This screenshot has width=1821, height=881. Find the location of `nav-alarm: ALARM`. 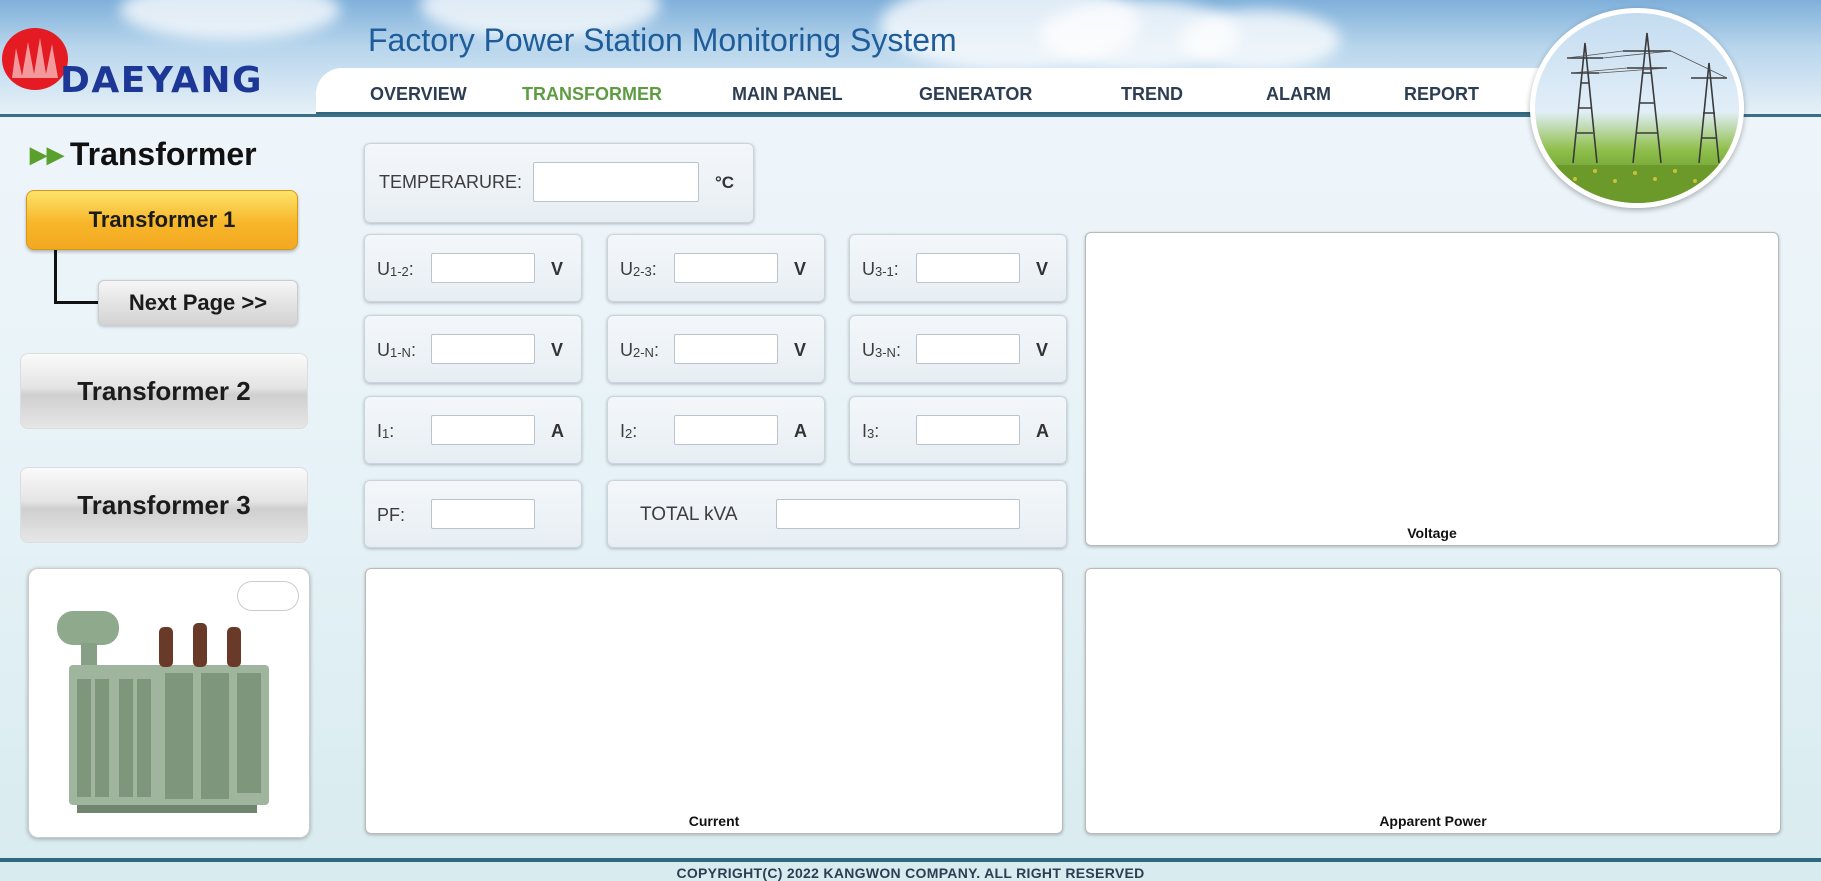

nav-alarm: ALARM is located at coordinates (1298, 94).